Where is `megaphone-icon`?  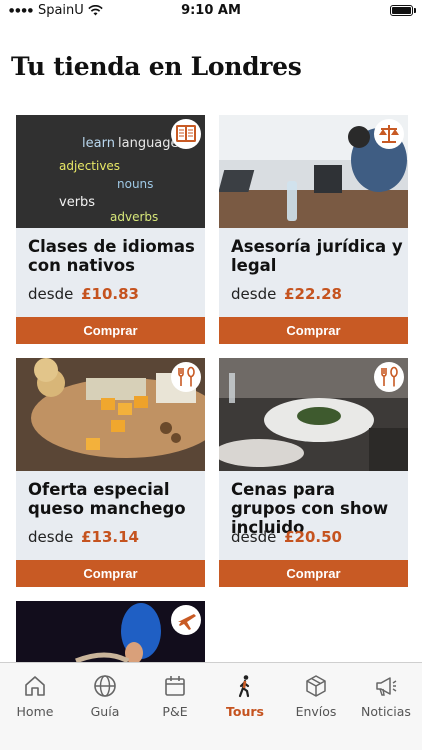
megaphone-icon is located at coordinates (386, 686).